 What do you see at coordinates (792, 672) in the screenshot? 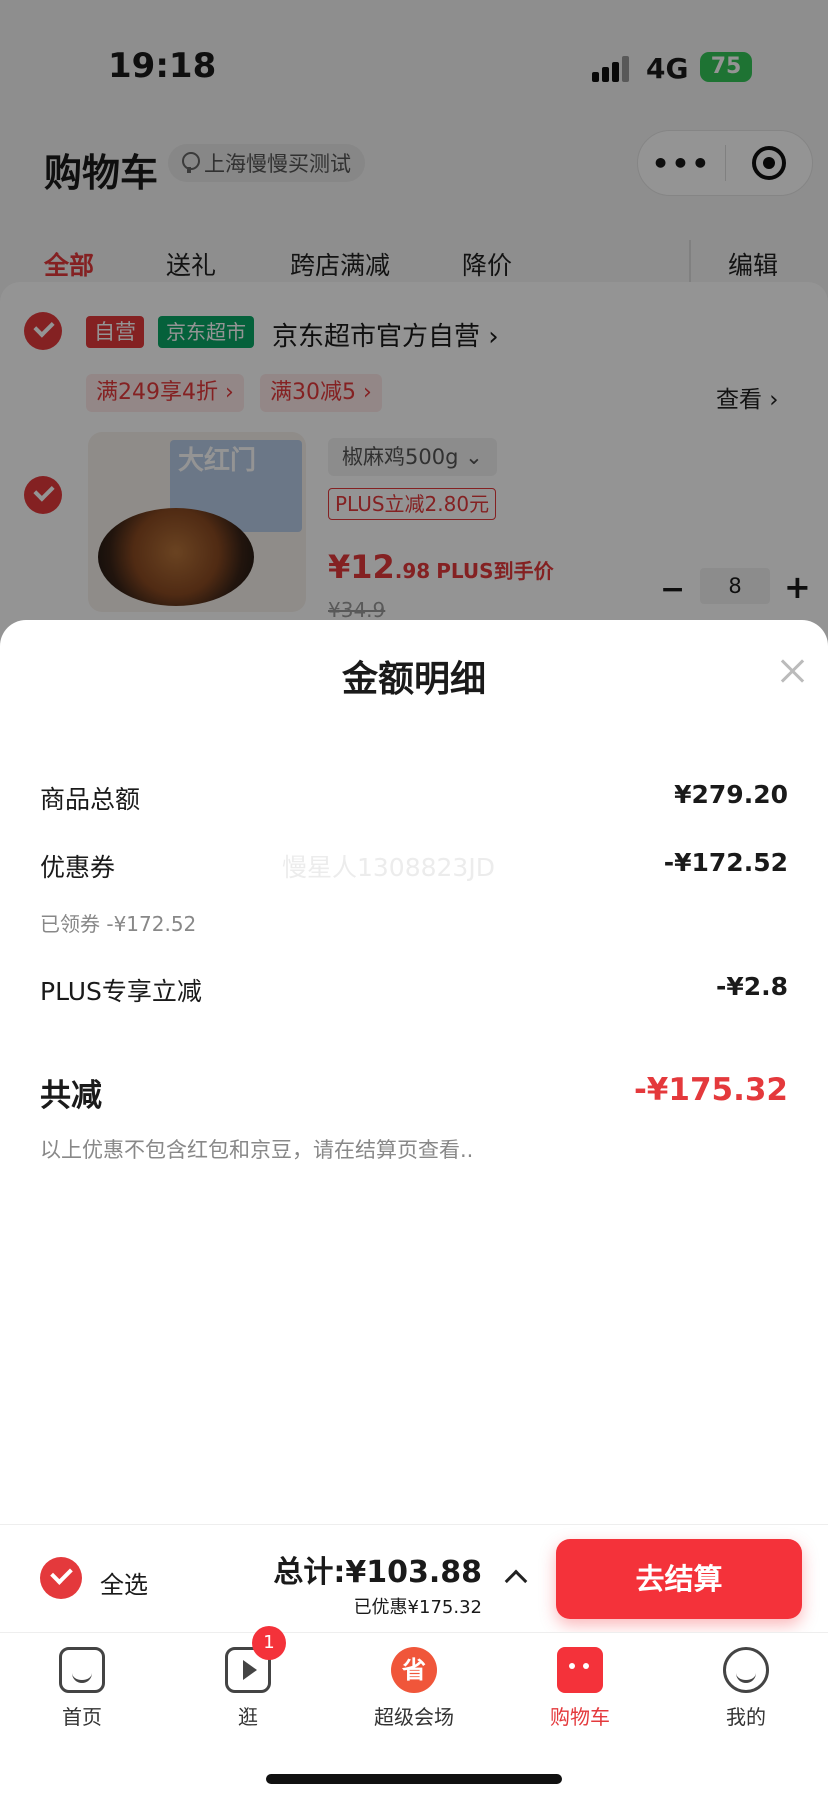
I see `close-icon` at bounding box center [792, 672].